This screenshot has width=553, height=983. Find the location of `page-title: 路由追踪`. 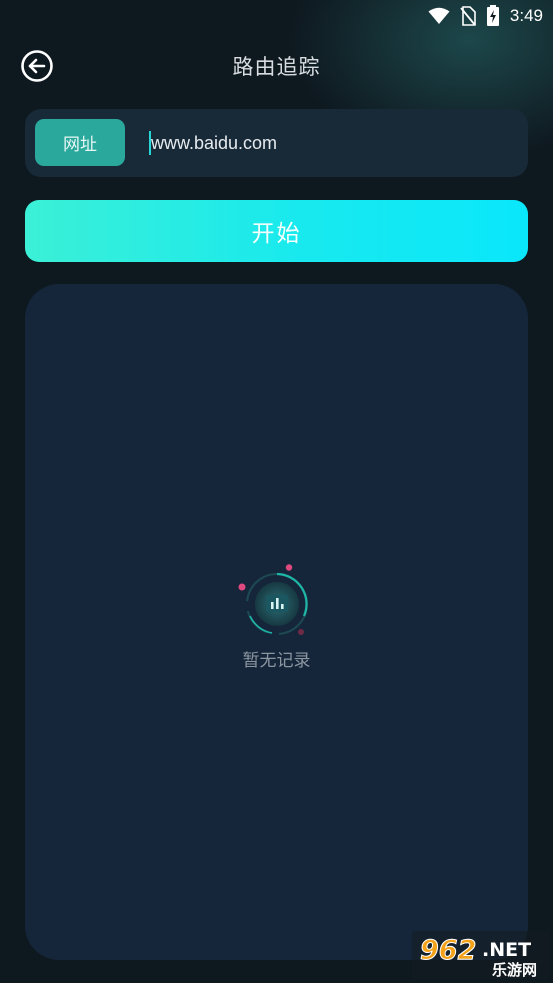

page-title: 路由追踪 is located at coordinates (276, 67).